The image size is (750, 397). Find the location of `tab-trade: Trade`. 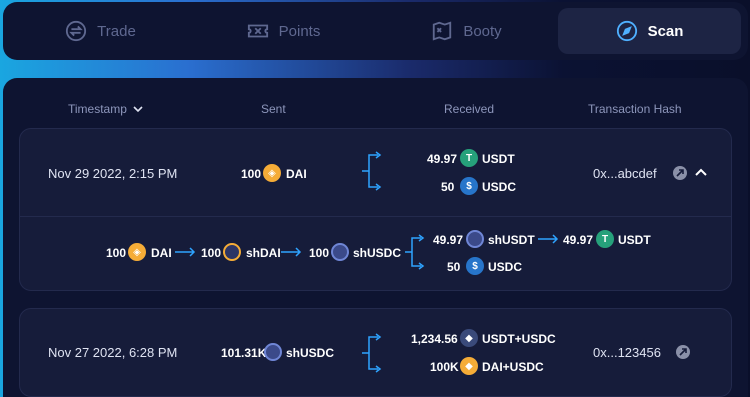

tab-trade: Trade is located at coordinates (100, 31).